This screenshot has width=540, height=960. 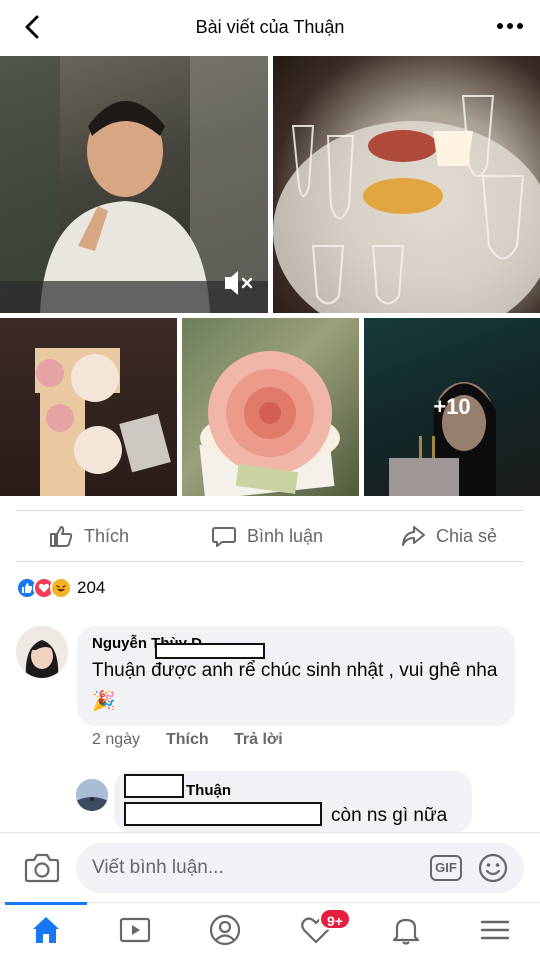 What do you see at coordinates (46, 903) in the screenshot?
I see `active-tab-indicator` at bounding box center [46, 903].